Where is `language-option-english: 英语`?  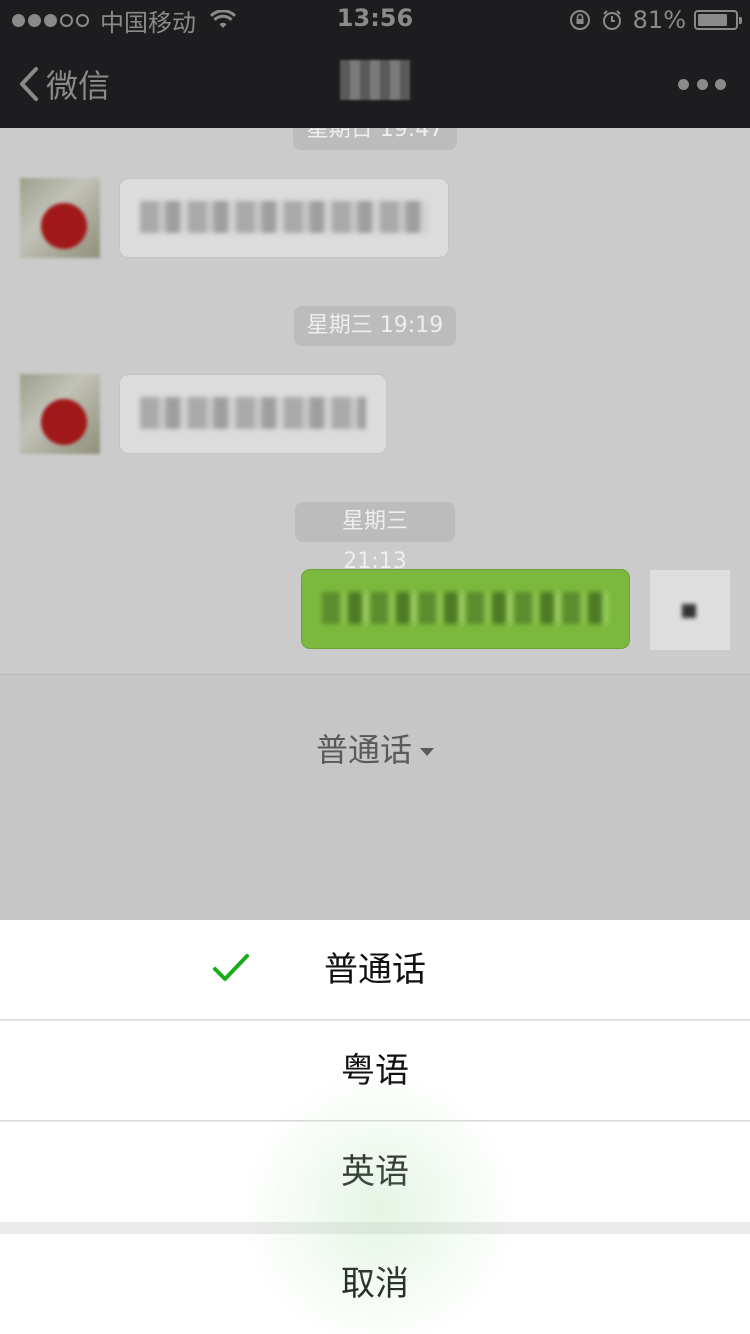
language-option-english: 英语 is located at coordinates (375, 1172).